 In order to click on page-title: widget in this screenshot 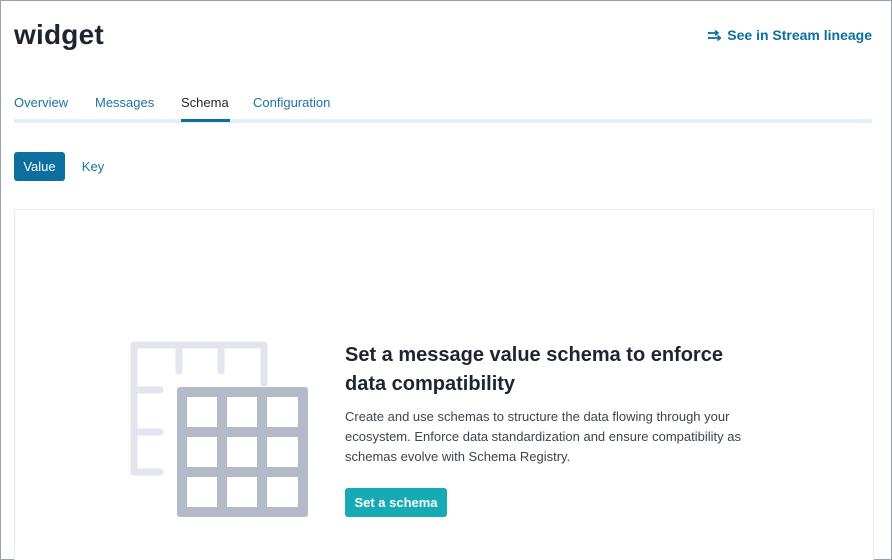, I will do `click(59, 34)`.